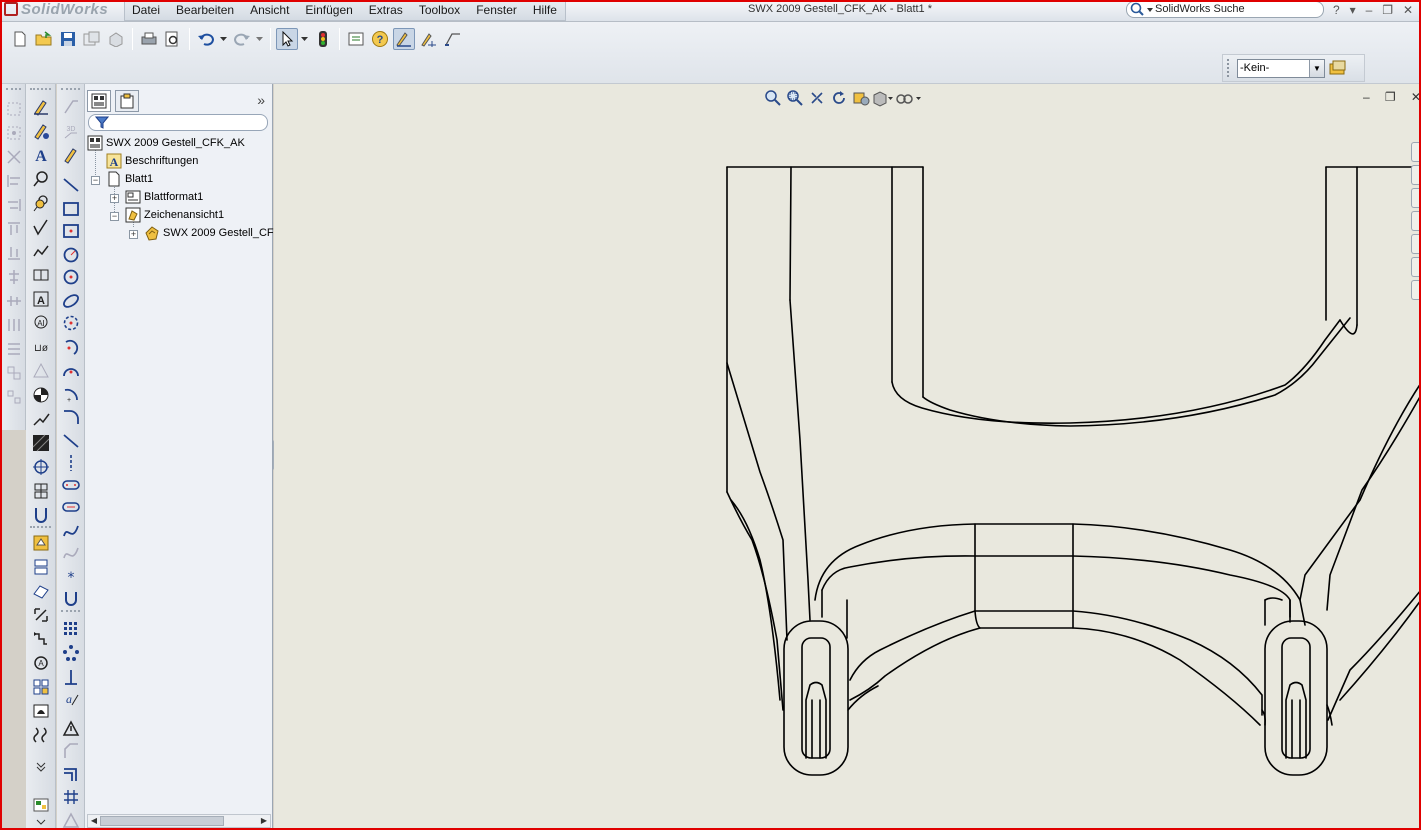  What do you see at coordinates (40, 567) in the screenshot?
I see `projected-view-icon` at bounding box center [40, 567].